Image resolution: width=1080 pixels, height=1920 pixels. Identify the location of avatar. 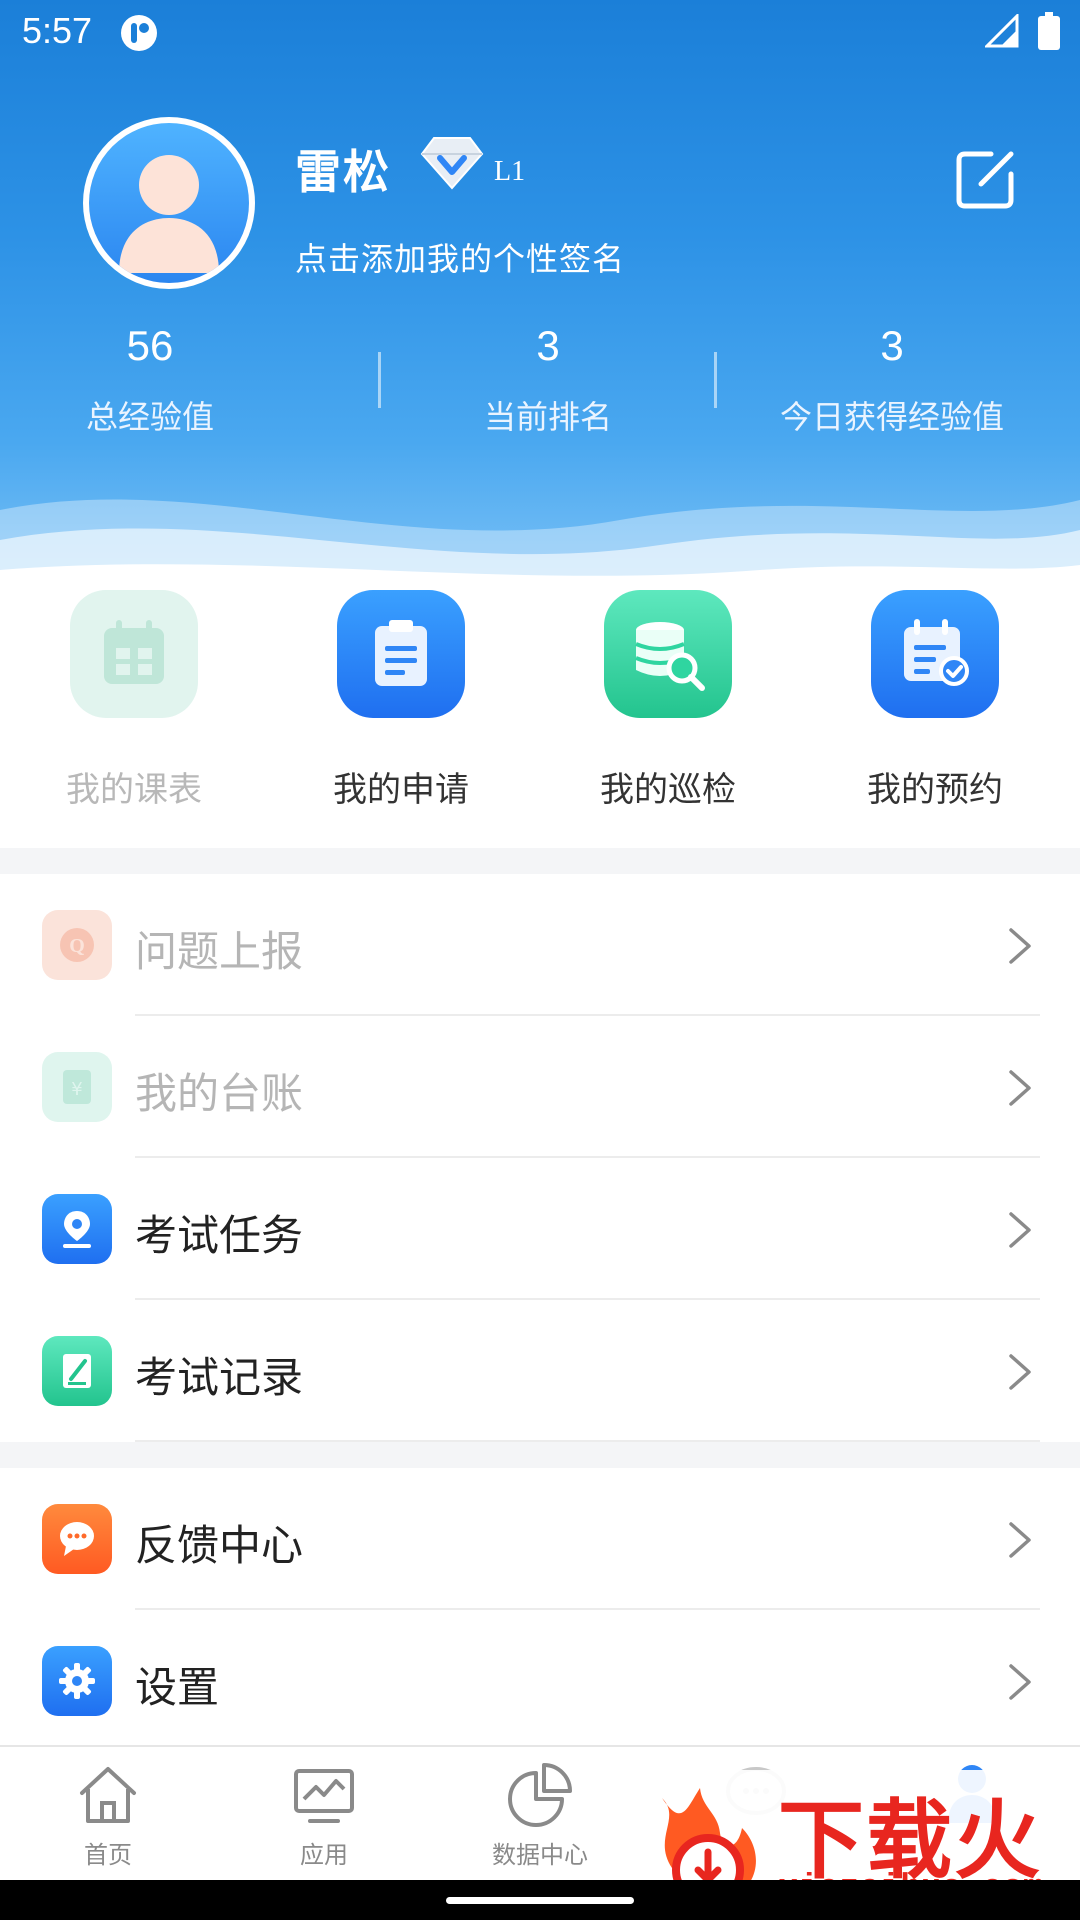
(169, 203).